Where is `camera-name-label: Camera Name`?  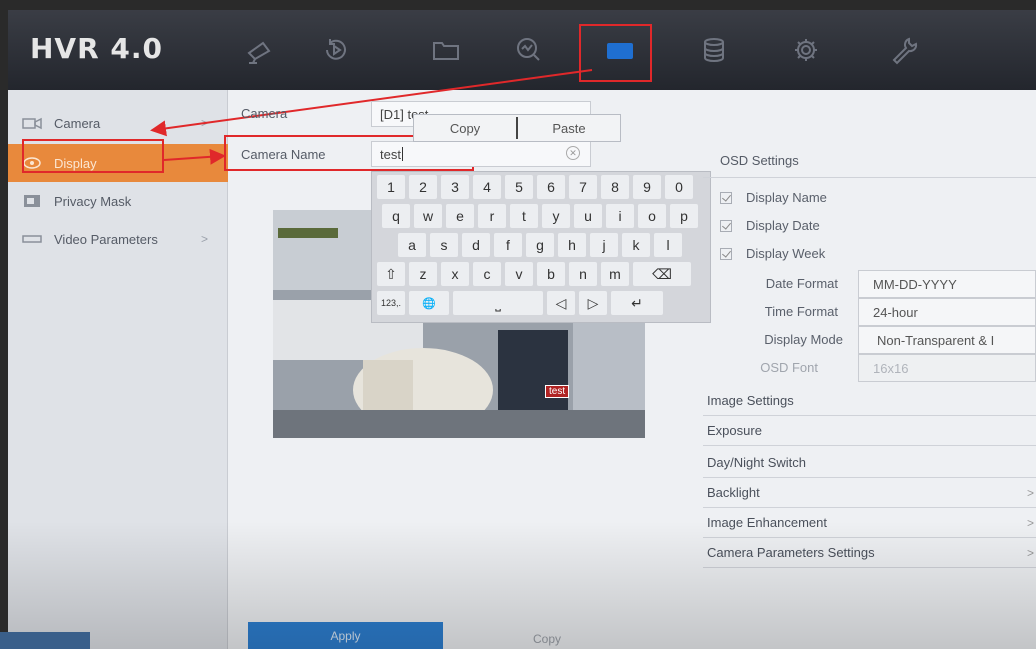
camera-name-label: Camera Name is located at coordinates (283, 154).